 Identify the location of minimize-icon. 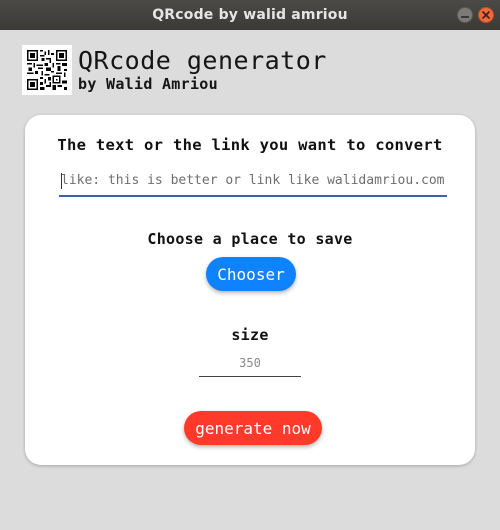
(465, 17).